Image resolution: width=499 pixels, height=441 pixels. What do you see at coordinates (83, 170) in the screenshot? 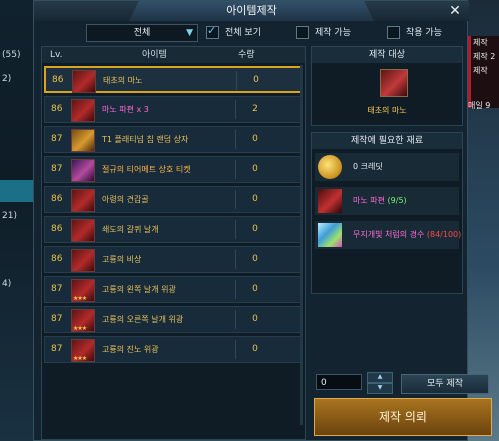
I see `ticket-icon` at bounding box center [83, 170].